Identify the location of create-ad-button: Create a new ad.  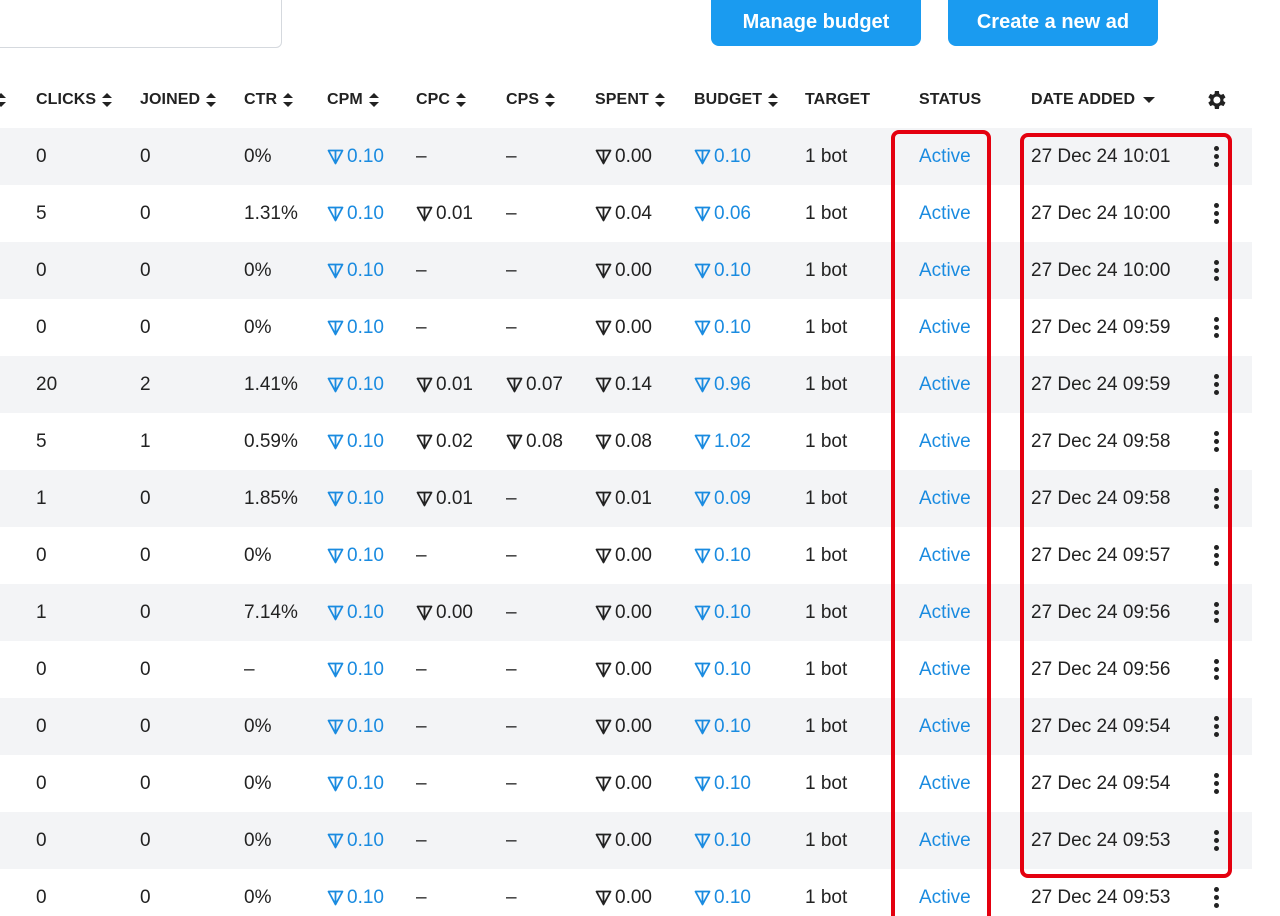
(1053, 23).